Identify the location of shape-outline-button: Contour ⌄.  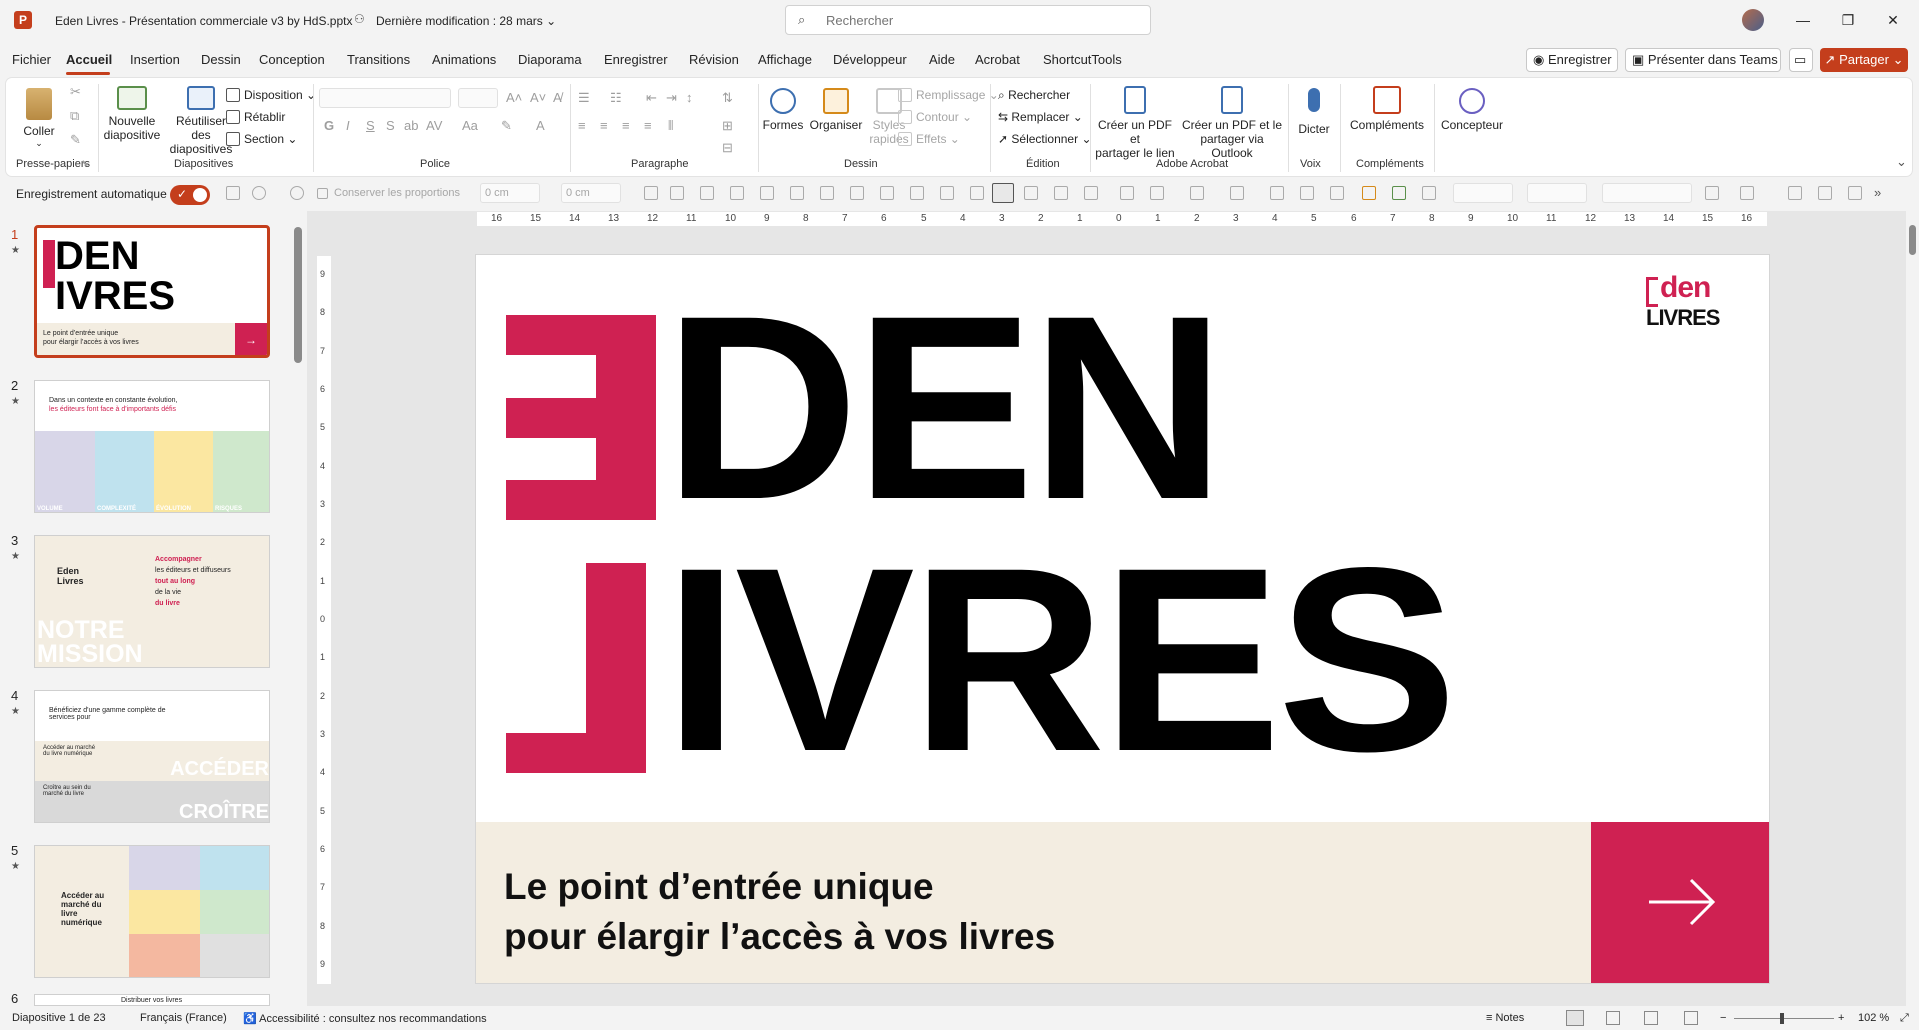
(935, 117).